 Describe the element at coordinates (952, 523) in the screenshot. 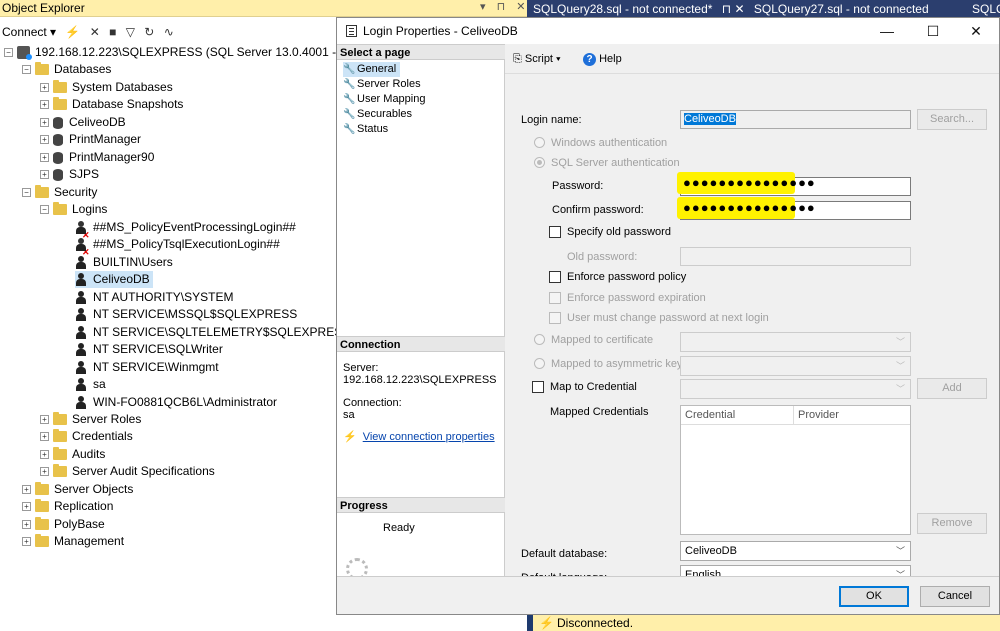

I see `remove-button: Remove` at that location.